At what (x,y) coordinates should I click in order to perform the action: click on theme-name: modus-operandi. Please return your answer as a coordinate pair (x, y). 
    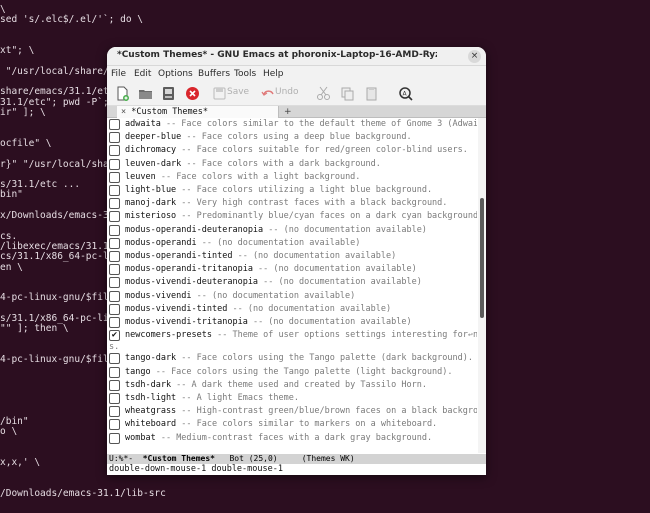
    Looking at the image, I should click on (161, 243).